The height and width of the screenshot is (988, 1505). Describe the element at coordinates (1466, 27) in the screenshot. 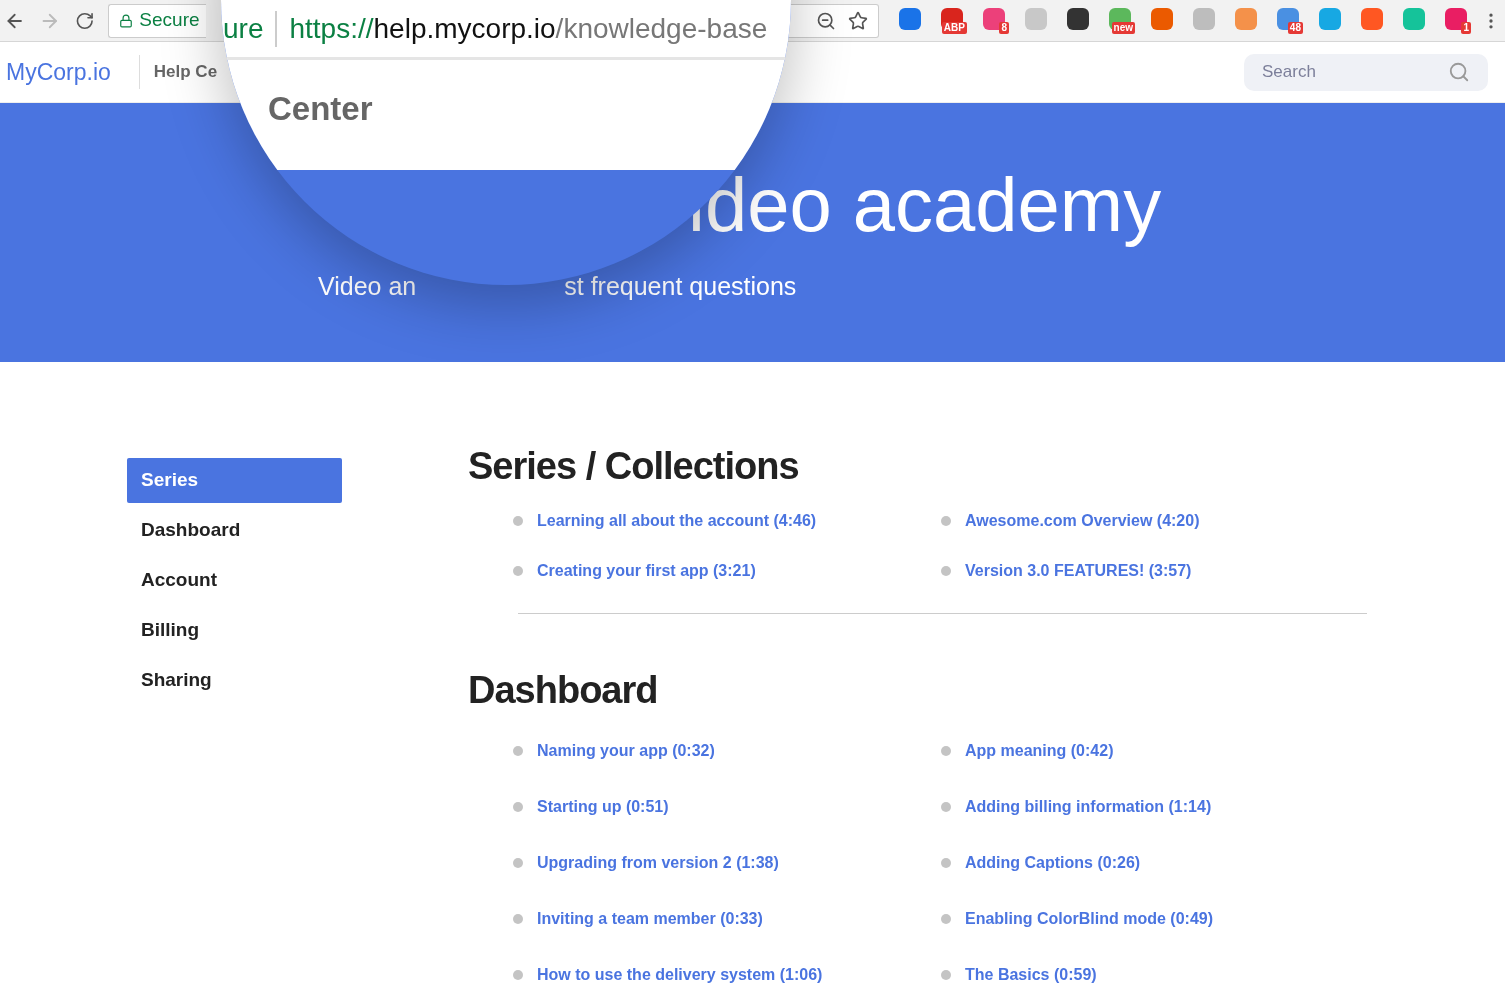

I see `extension-badge: 1` at that location.